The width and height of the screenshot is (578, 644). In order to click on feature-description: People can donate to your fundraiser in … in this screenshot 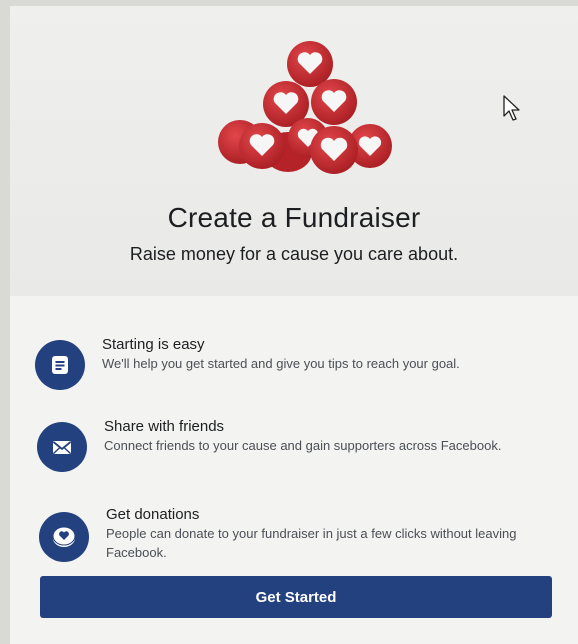, I will do `click(311, 543)`.